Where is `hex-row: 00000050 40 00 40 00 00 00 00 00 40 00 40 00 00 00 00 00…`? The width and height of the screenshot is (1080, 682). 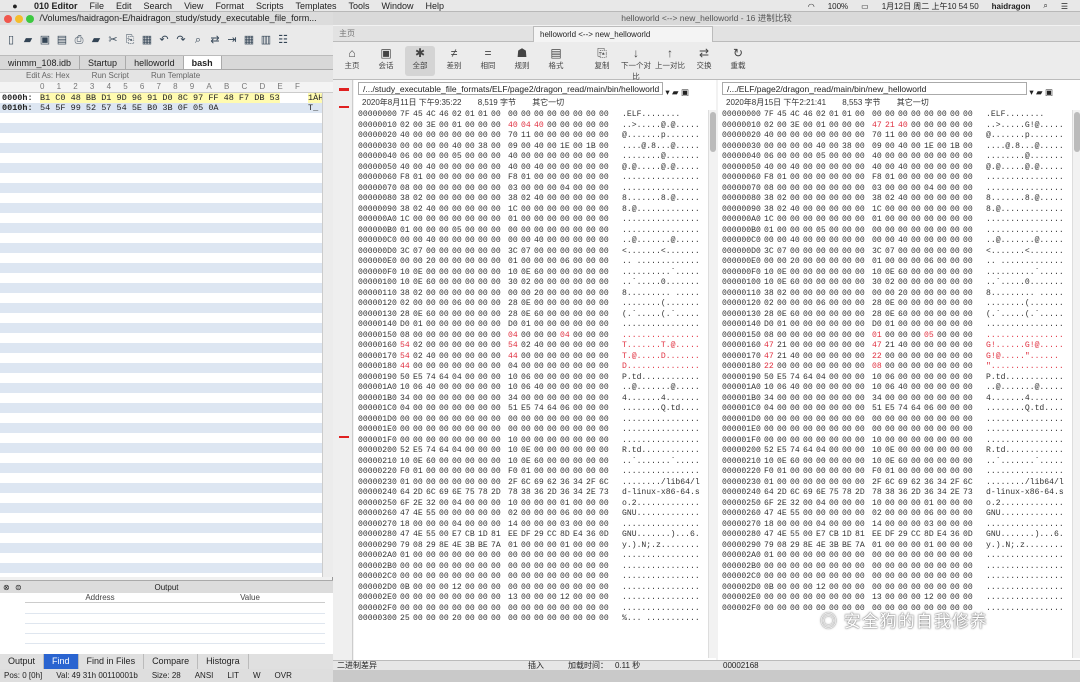 hex-row: 00000050 40 00 40 00 00 00 00 00 40 00 40 00 00 00 00 00… is located at coordinates (899, 168).